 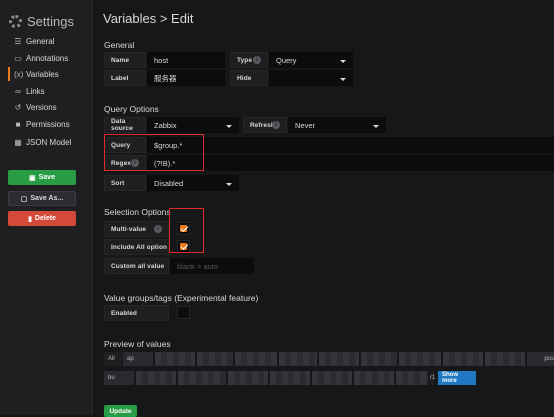 What do you see at coordinates (18, 41) in the screenshot?
I see `sliders-icon: ☰` at bounding box center [18, 41].